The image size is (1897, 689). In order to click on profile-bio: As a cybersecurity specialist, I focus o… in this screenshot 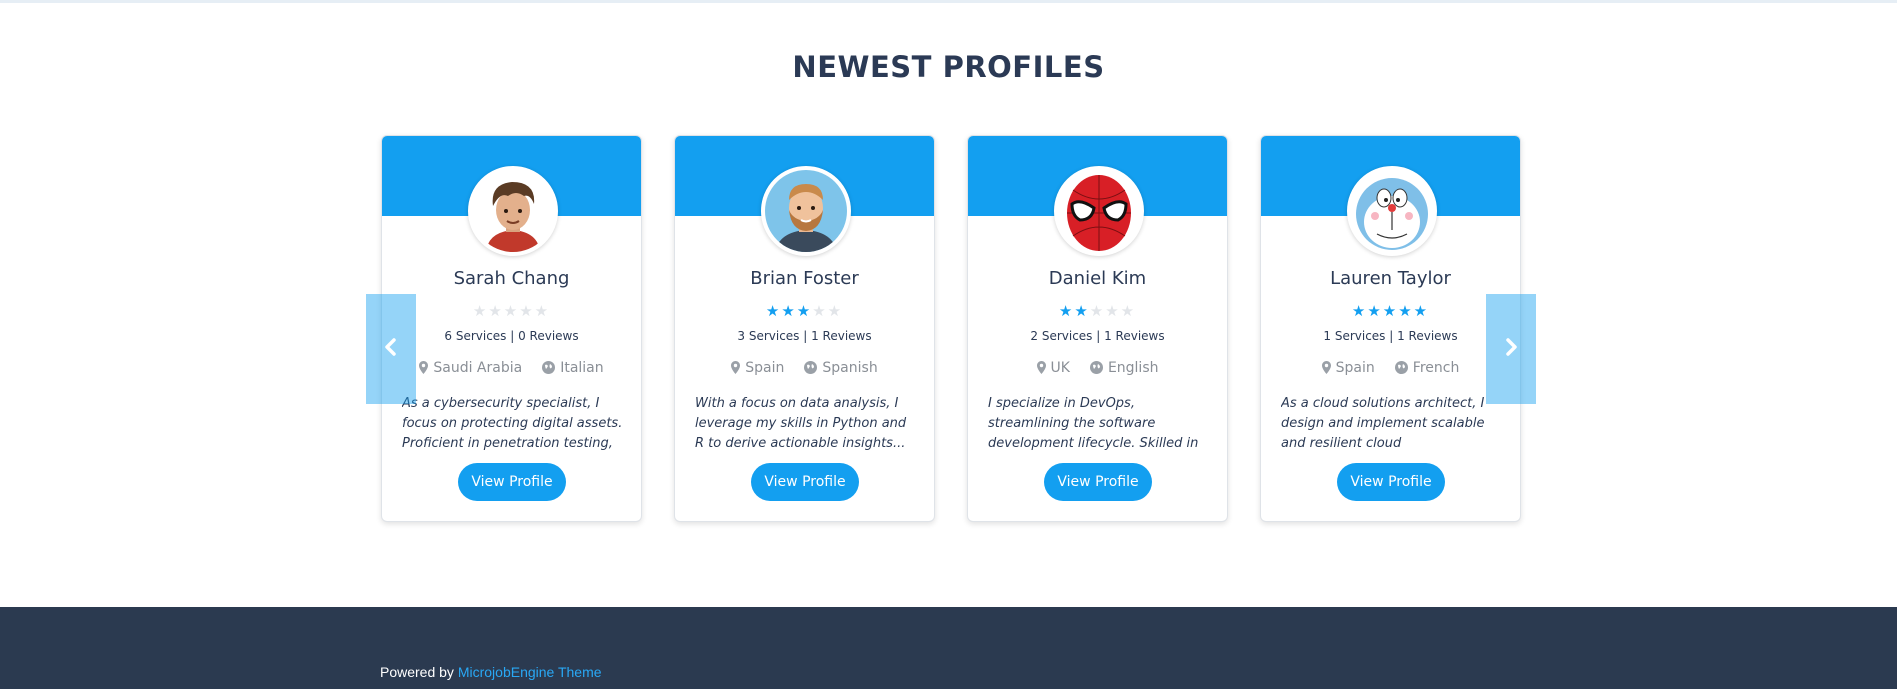, I will do `click(512, 423)`.